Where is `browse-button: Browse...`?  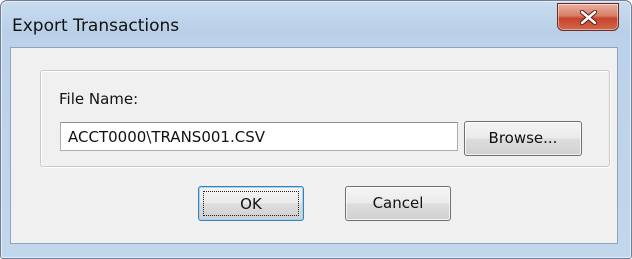
browse-button: Browse... is located at coordinates (523, 138).